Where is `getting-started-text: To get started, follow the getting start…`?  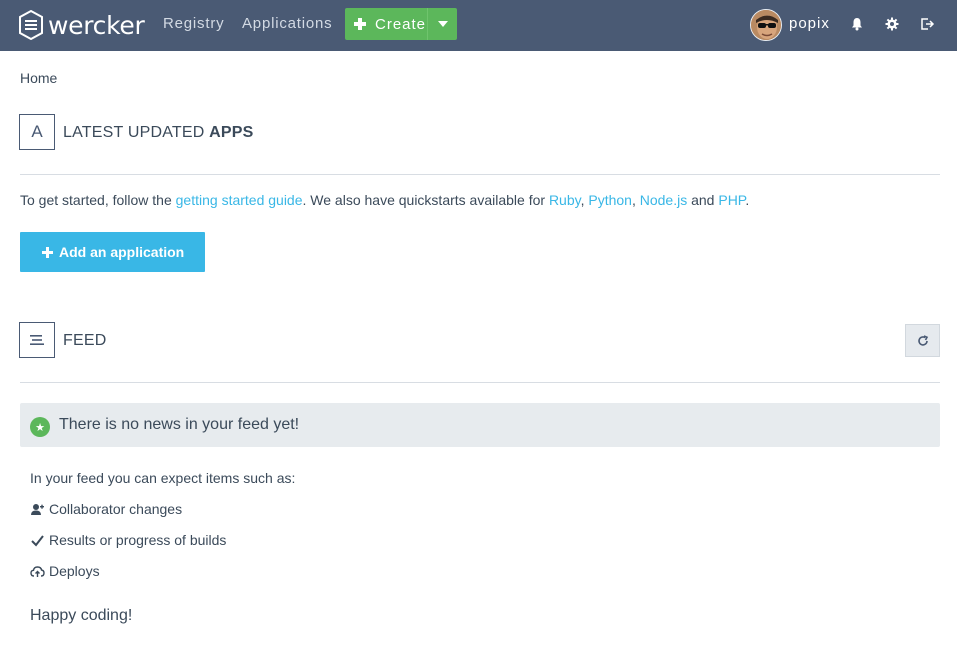
getting-started-text: To get started, follow the getting start… is located at coordinates (384, 200).